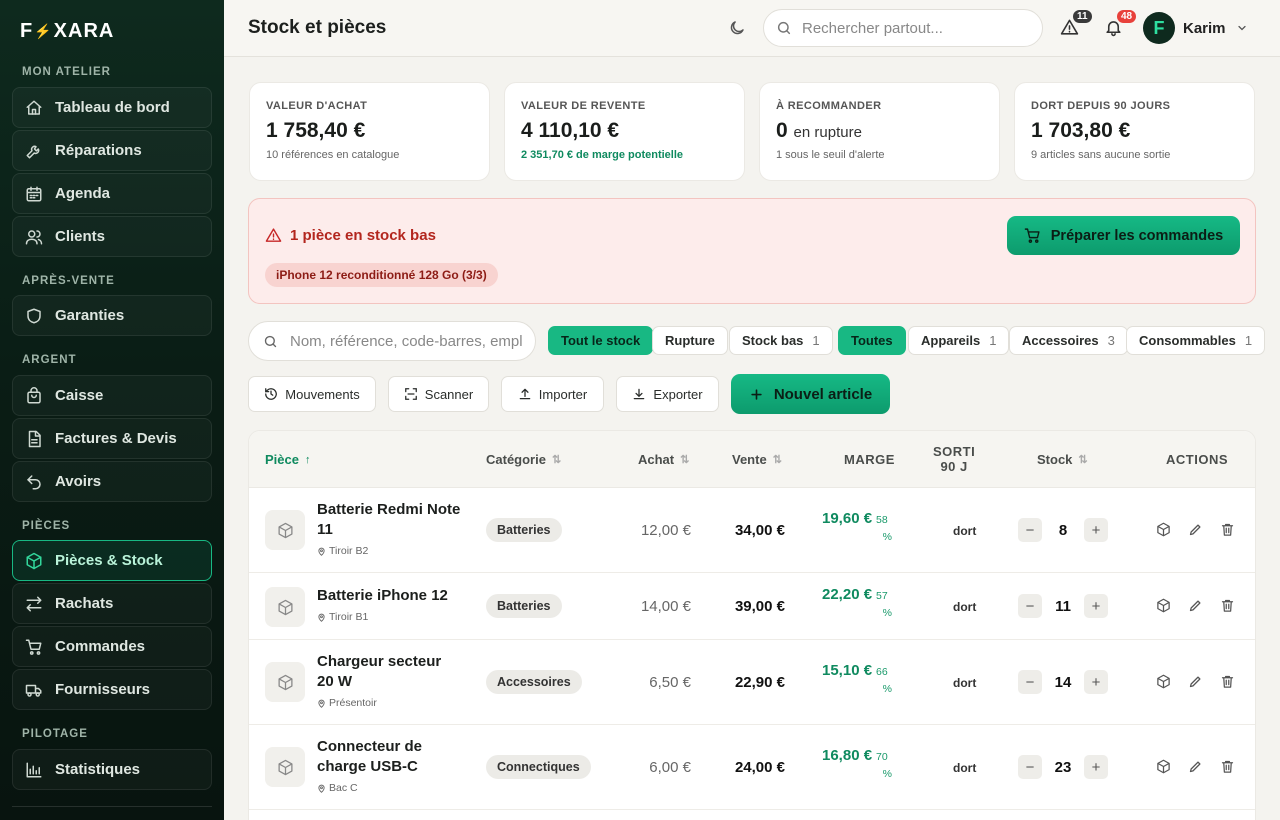 The width and height of the screenshot is (1280, 820). Describe the element at coordinates (349, 551) in the screenshot. I see `location-text: Tiroir B2` at that location.